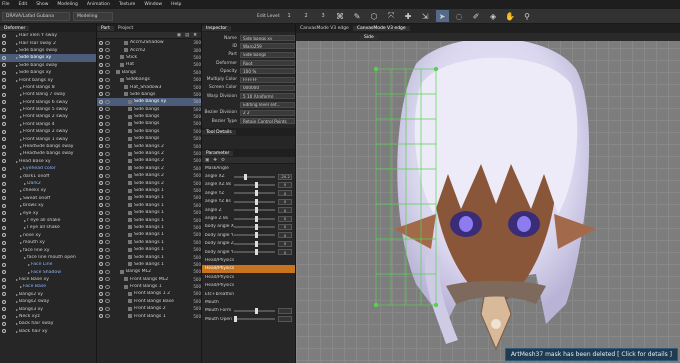 The image size is (680, 363). What do you see at coordinates (248, 176) in the screenshot?
I see `parameter-row: angle XZ -20.2` at bounding box center [248, 176].